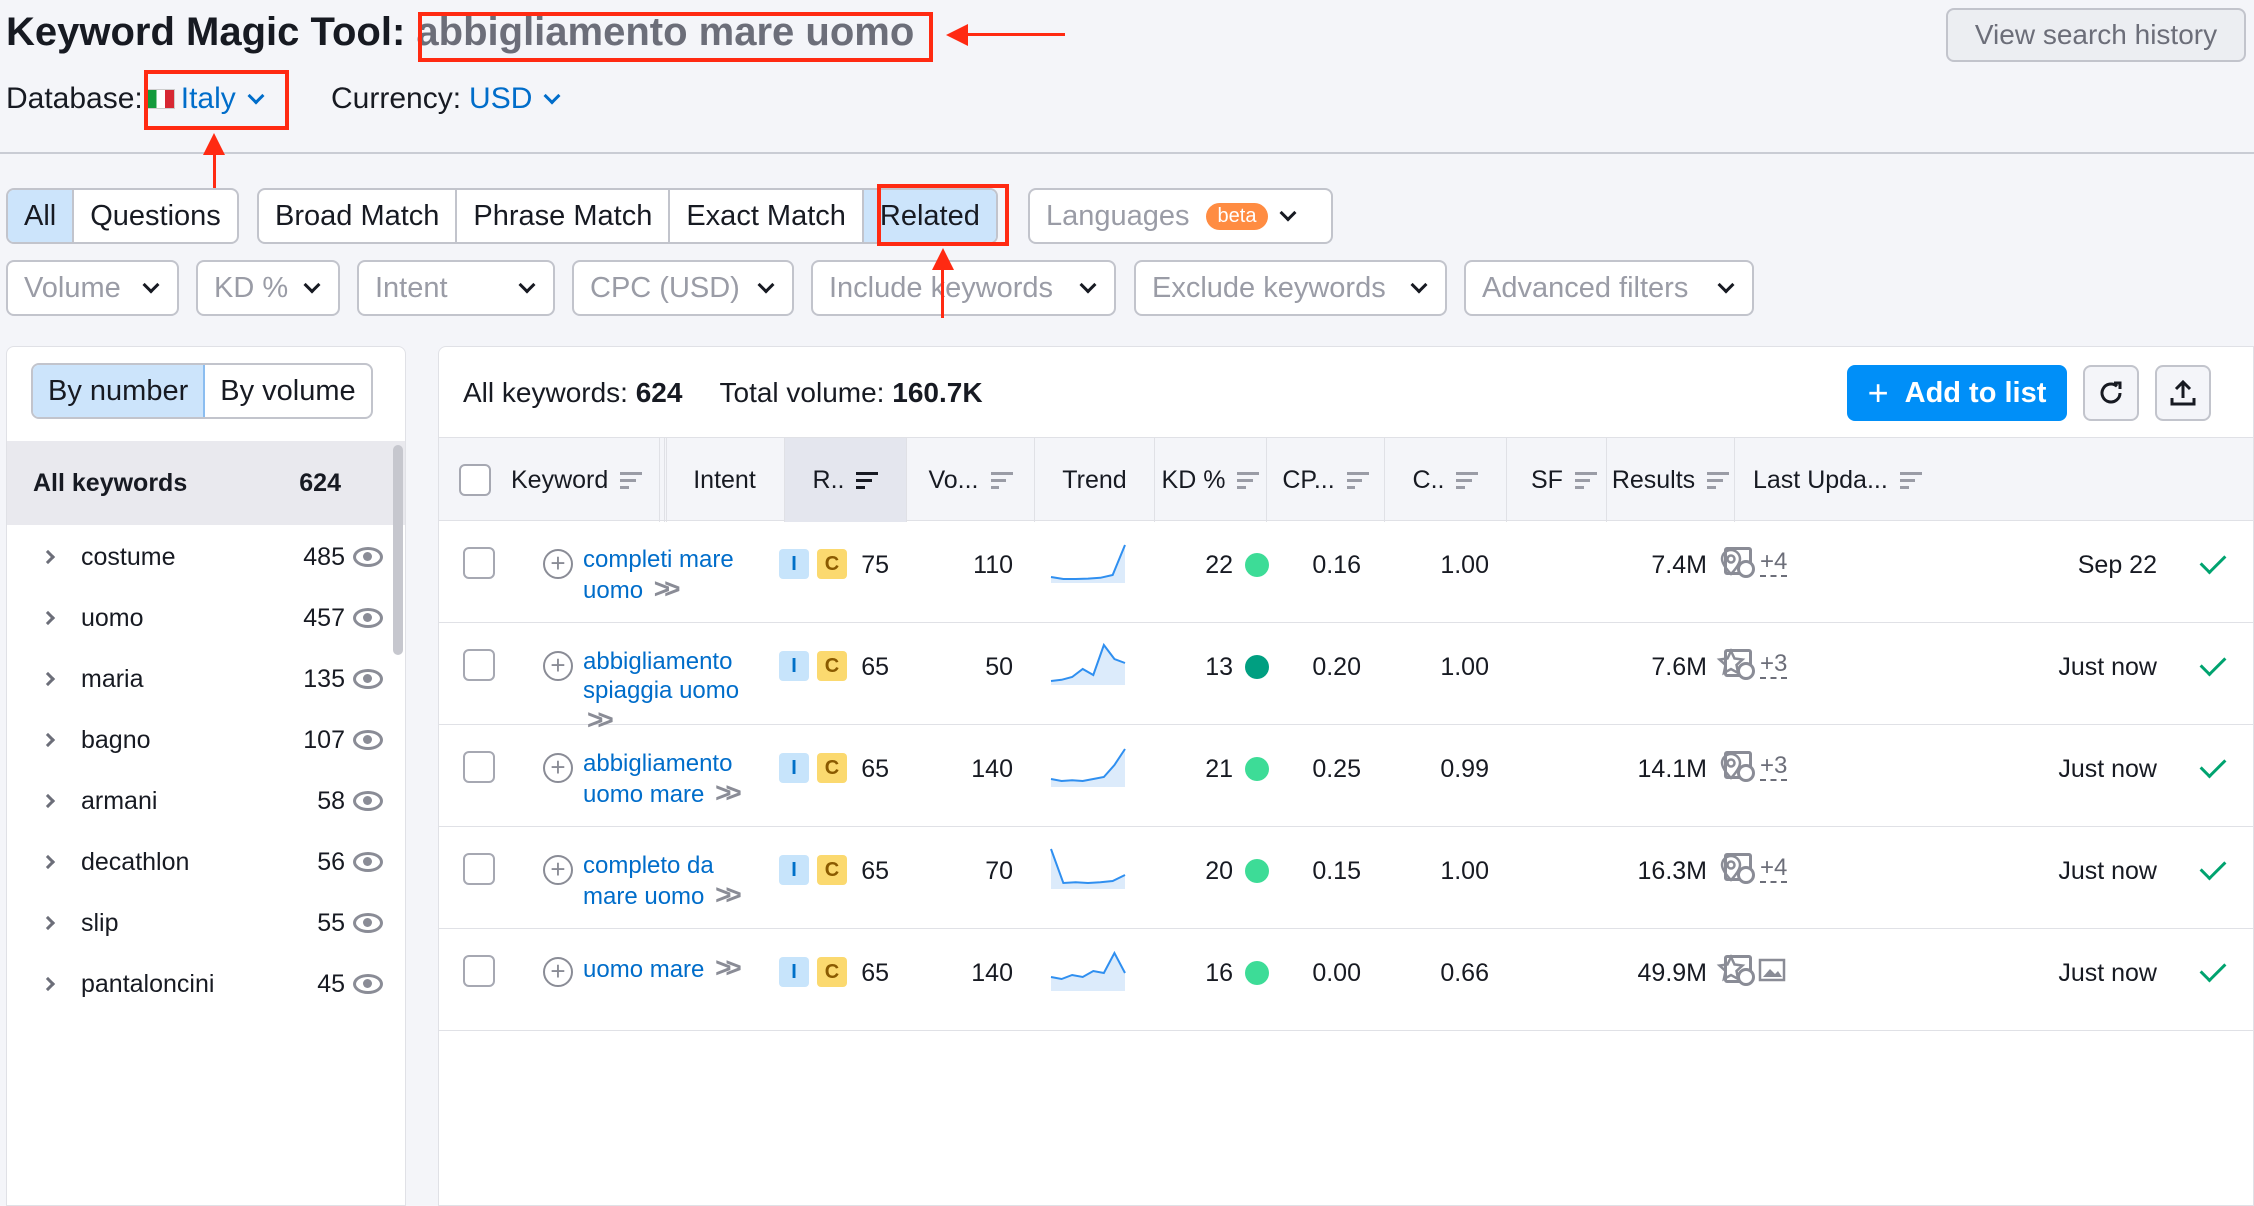 Image resolution: width=2254 pixels, height=1206 pixels. I want to click on keyword-link: abbigliamento uomo mare >>, so click(668, 779).